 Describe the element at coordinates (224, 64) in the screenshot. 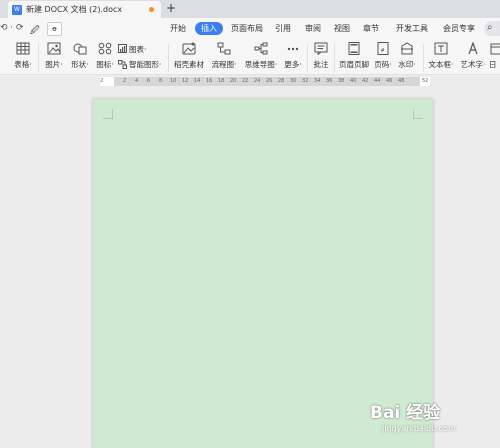

I see `flowchart-label: 流程图·` at that location.